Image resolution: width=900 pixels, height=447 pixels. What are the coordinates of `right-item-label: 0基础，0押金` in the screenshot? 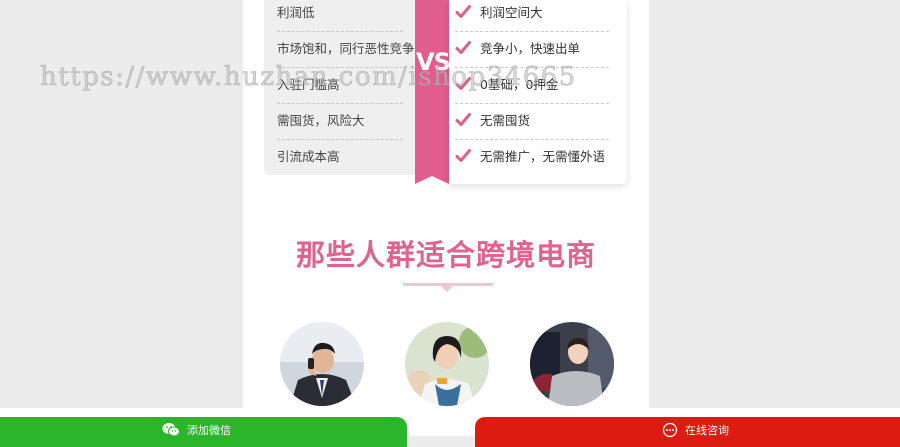 It's located at (519, 84).